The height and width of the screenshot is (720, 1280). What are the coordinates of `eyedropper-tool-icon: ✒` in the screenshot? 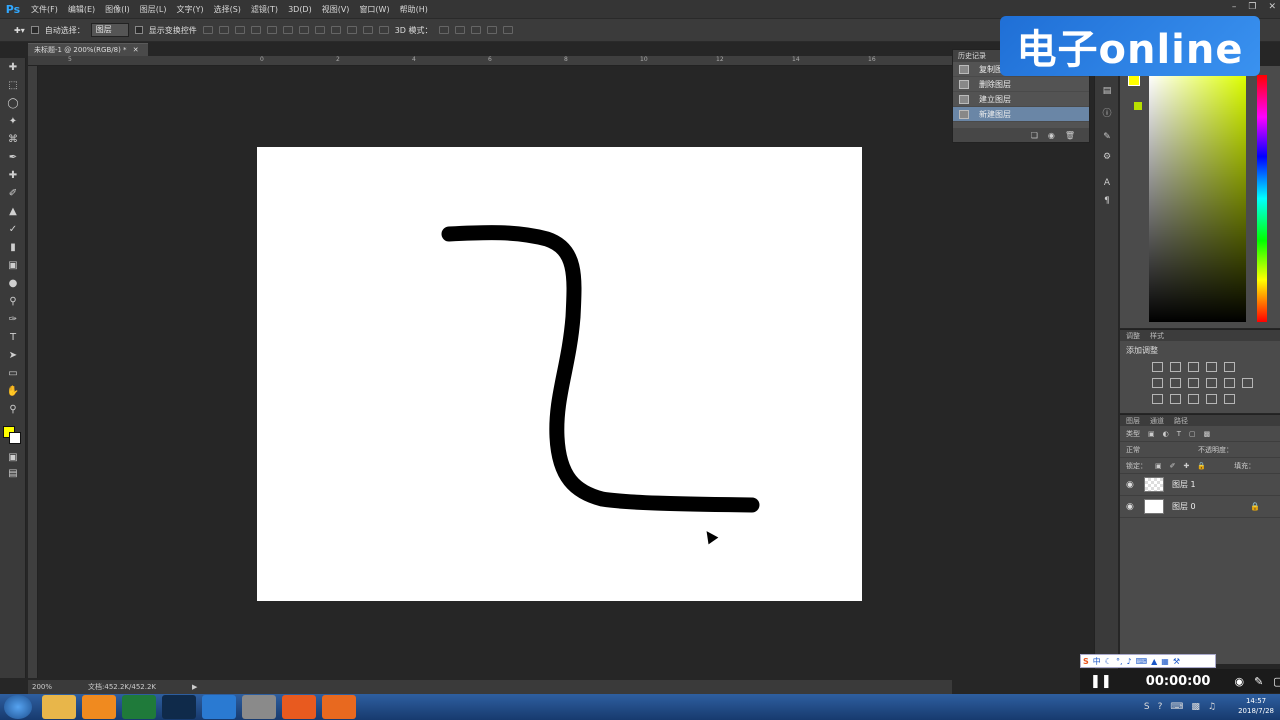 It's located at (13, 158).